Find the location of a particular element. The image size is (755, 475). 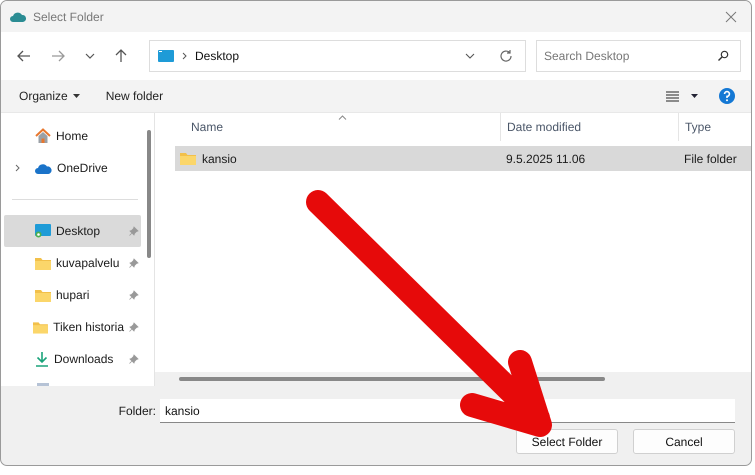

sidebar-item: OneDrive is located at coordinates (72, 168).